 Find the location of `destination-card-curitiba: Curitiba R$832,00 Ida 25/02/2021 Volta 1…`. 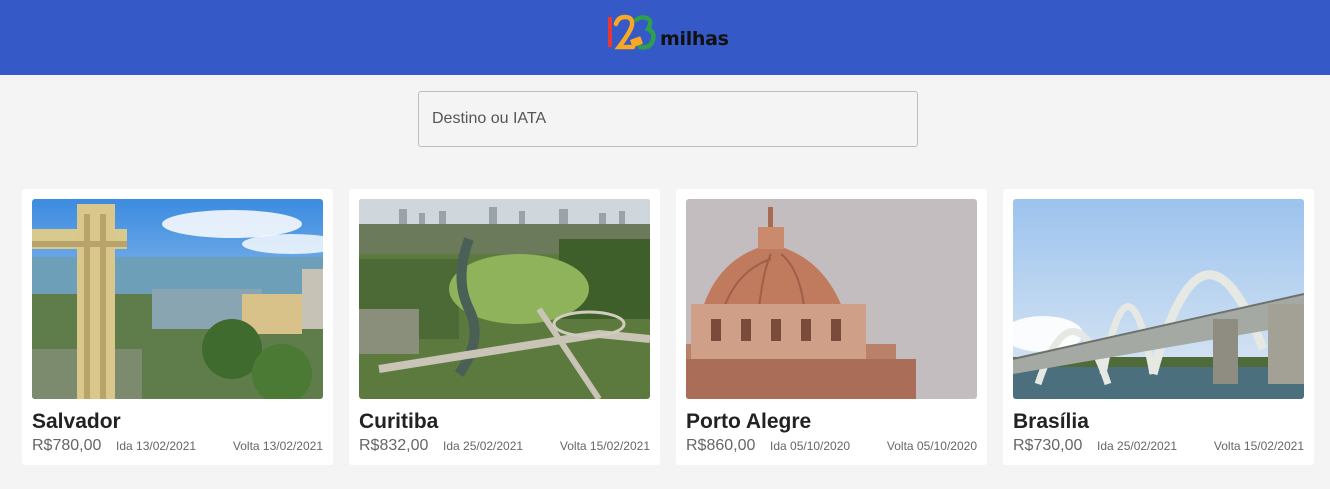

destination-card-curitiba: Curitiba R$832,00 Ida 25/02/2021 Volta 1… is located at coordinates (504, 327).